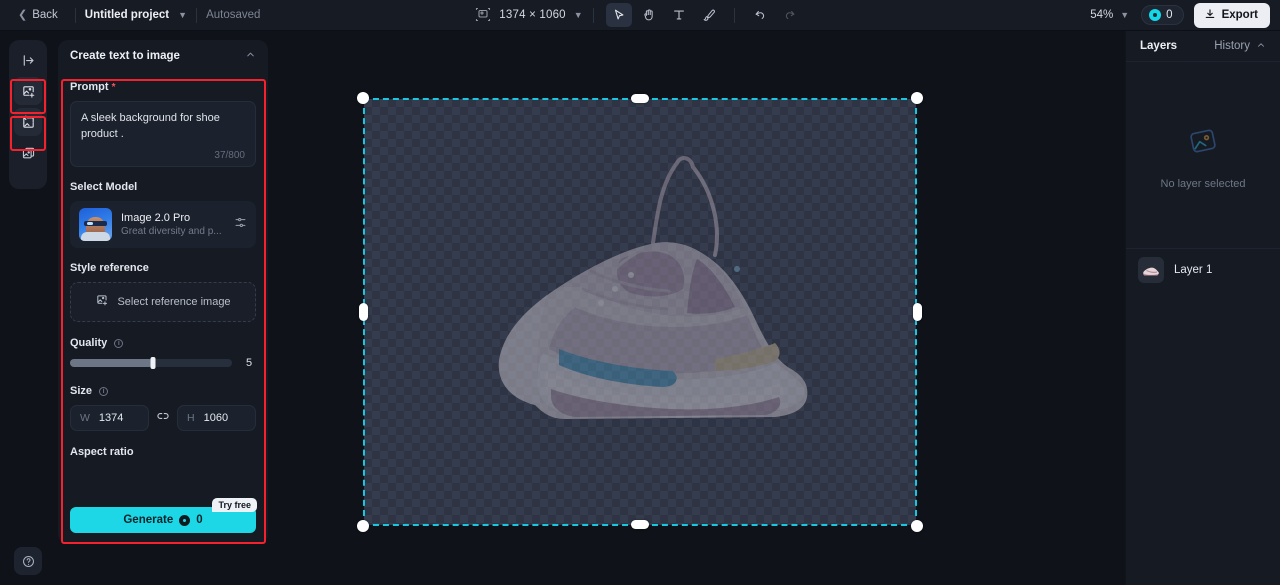  What do you see at coordinates (917, 312) in the screenshot?
I see `selection-handle-middle-right` at bounding box center [917, 312].